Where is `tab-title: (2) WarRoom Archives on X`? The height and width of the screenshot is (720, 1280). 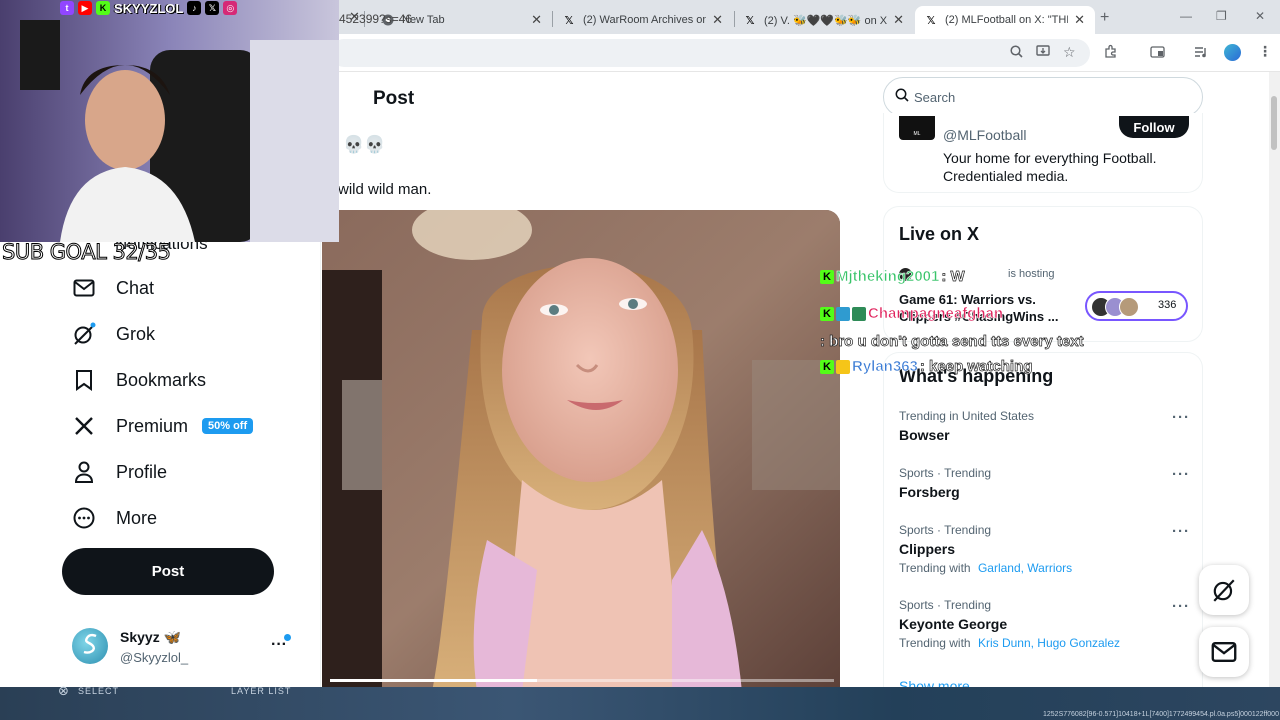 tab-title: (2) WarRoom Archives on X is located at coordinates (645, 20).